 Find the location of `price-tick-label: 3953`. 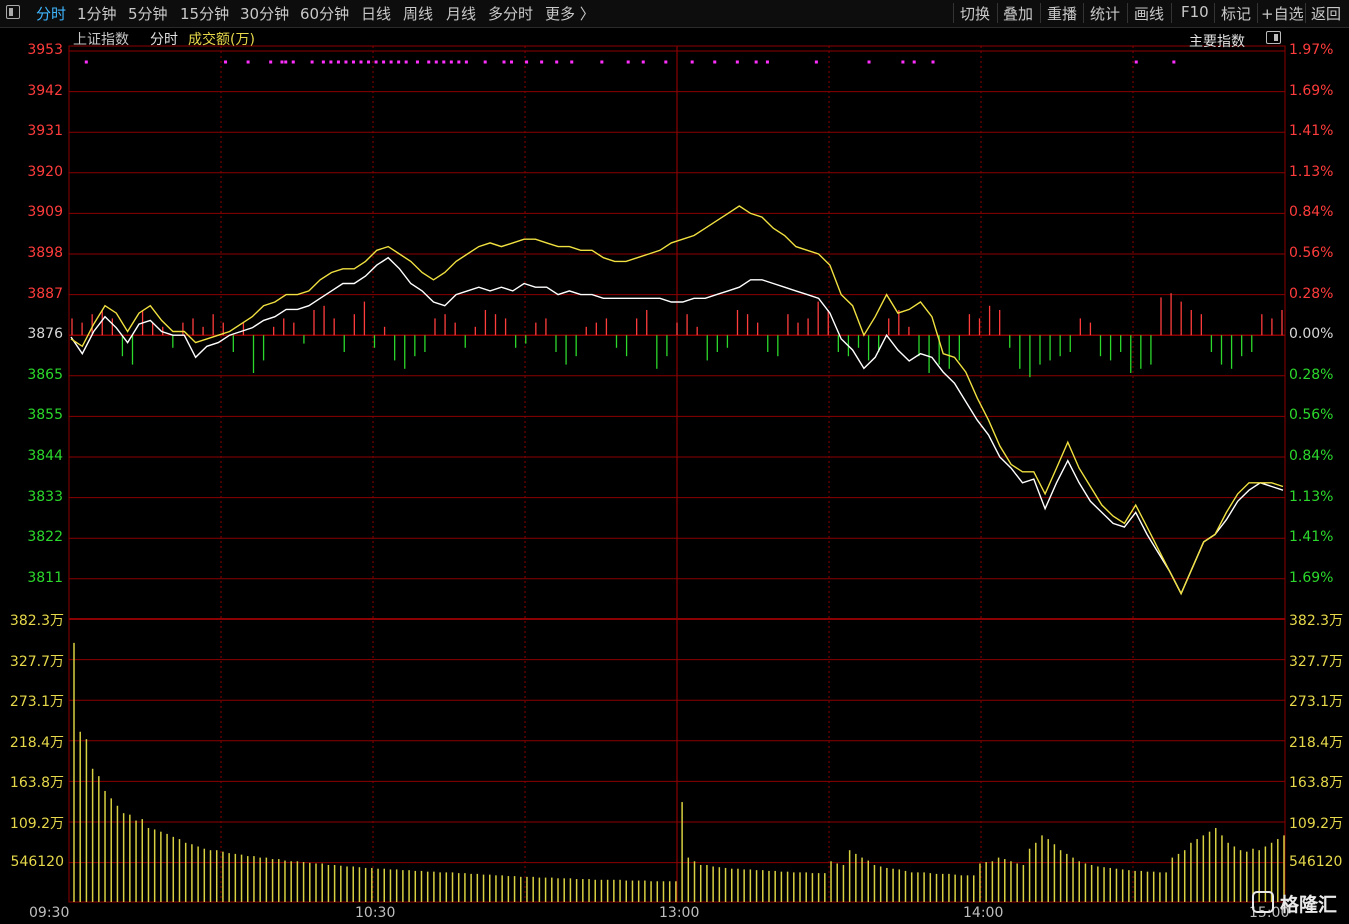

price-tick-label: 3953 is located at coordinates (45, 50).